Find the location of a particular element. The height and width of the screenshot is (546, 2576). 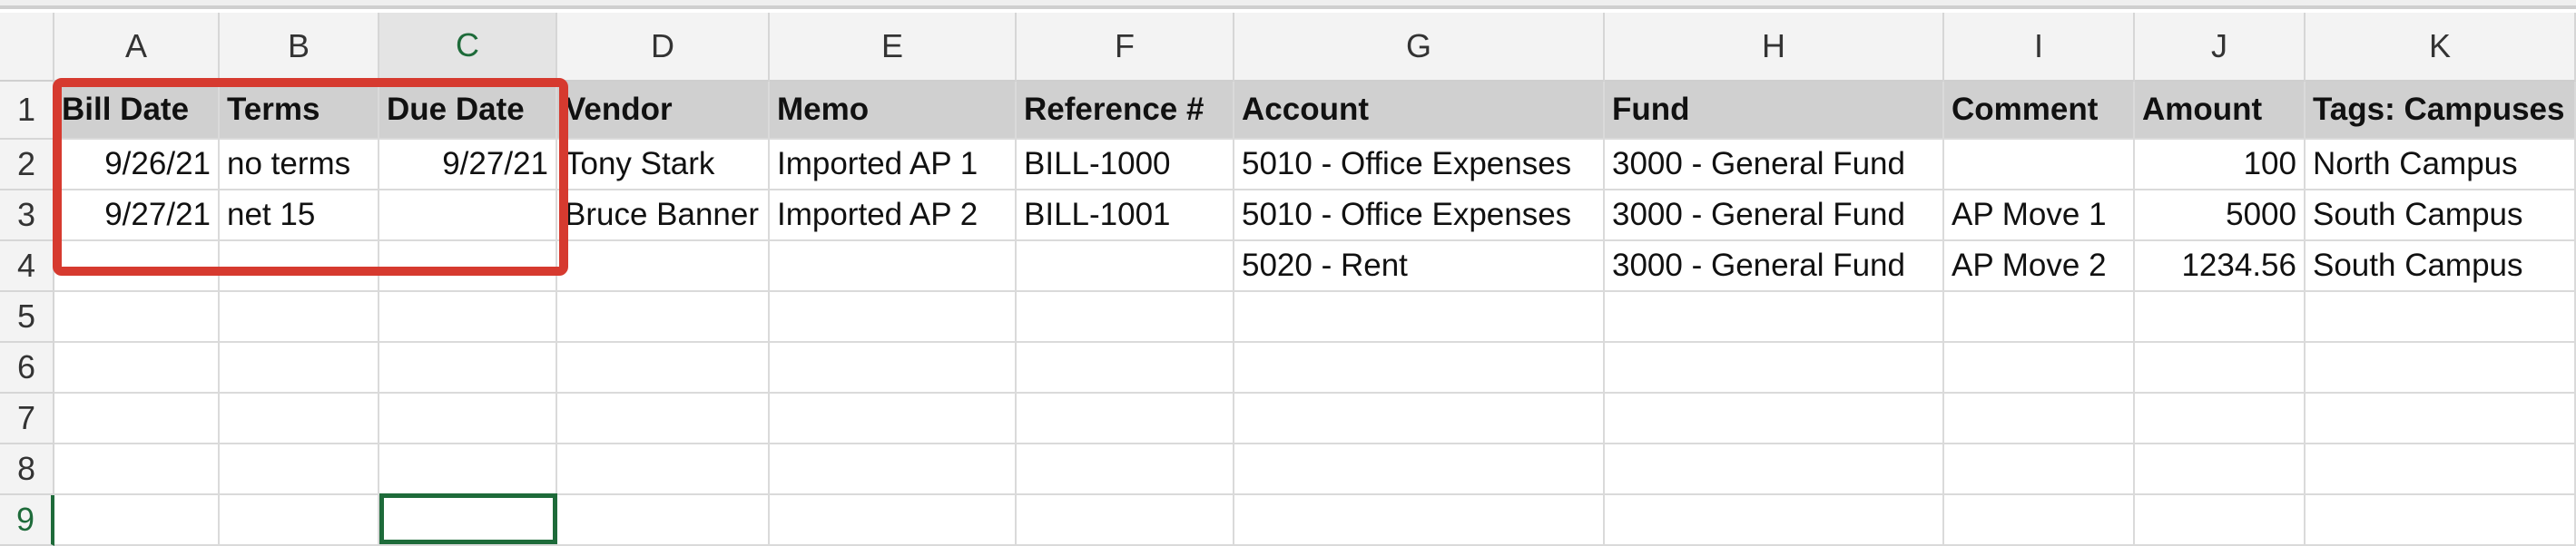

cell-h1: Fund is located at coordinates (1774, 111).